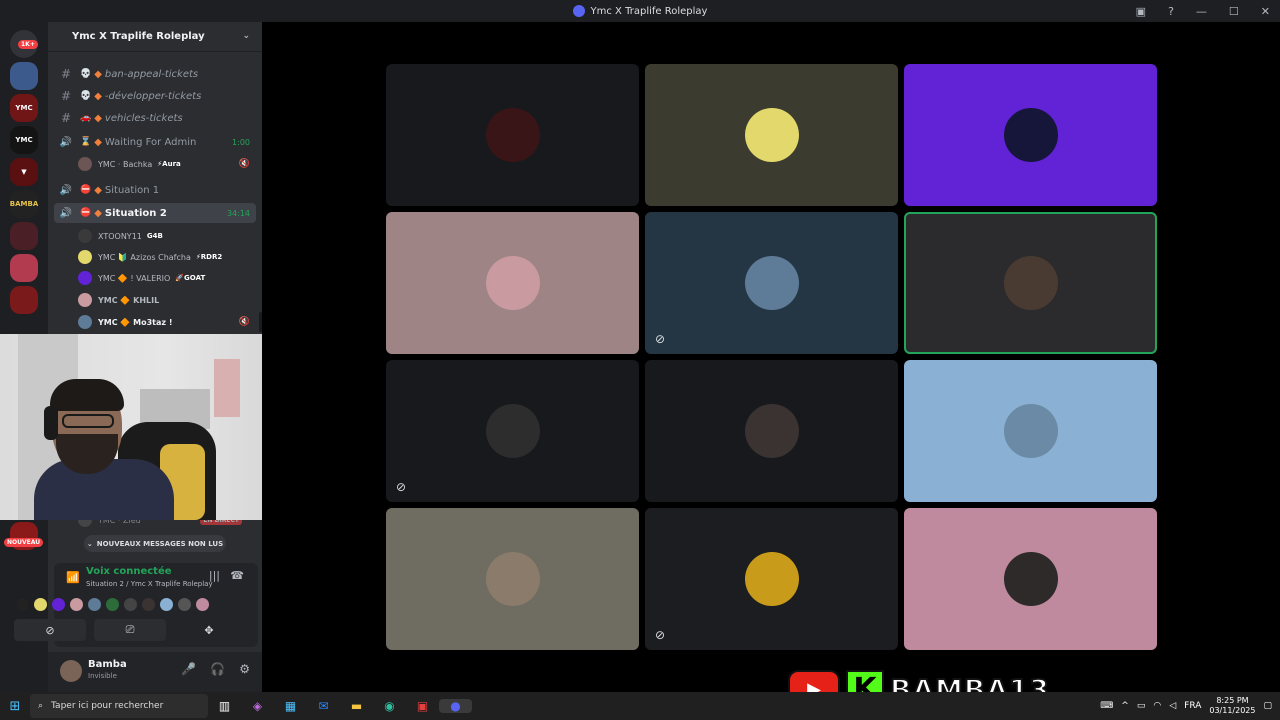 The height and width of the screenshot is (720, 1280). Describe the element at coordinates (73, 577) in the screenshot. I see `signal-icon: 📶` at that location.